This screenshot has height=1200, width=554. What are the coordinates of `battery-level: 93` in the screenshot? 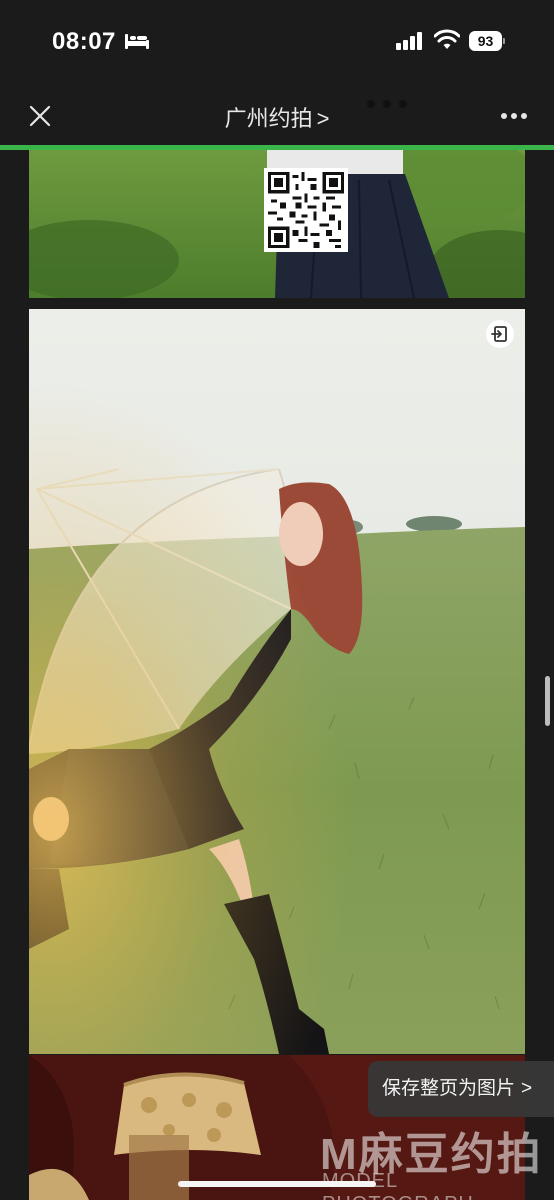 It's located at (485, 41).